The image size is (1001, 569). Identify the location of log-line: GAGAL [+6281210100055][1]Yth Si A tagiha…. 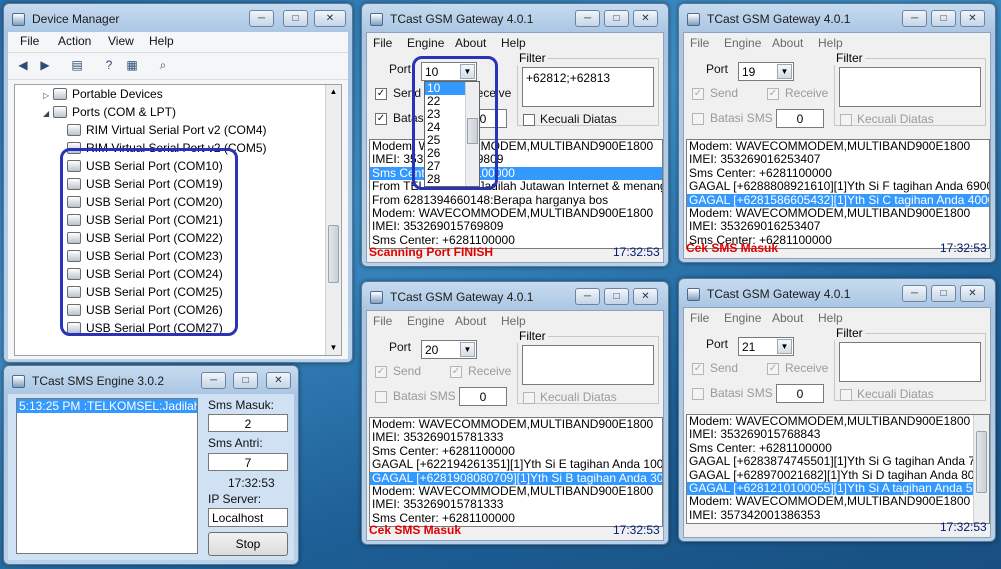
(838, 488).